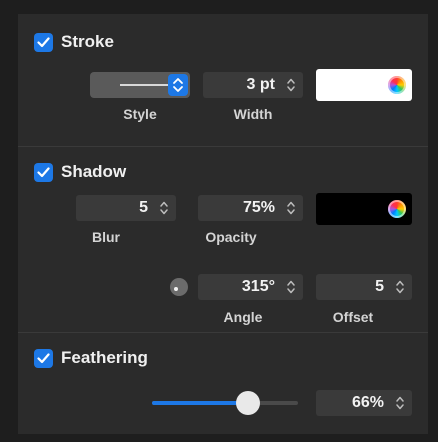 This screenshot has height=442, width=438. I want to click on shadow-angle-label: Angle, so click(243, 317).